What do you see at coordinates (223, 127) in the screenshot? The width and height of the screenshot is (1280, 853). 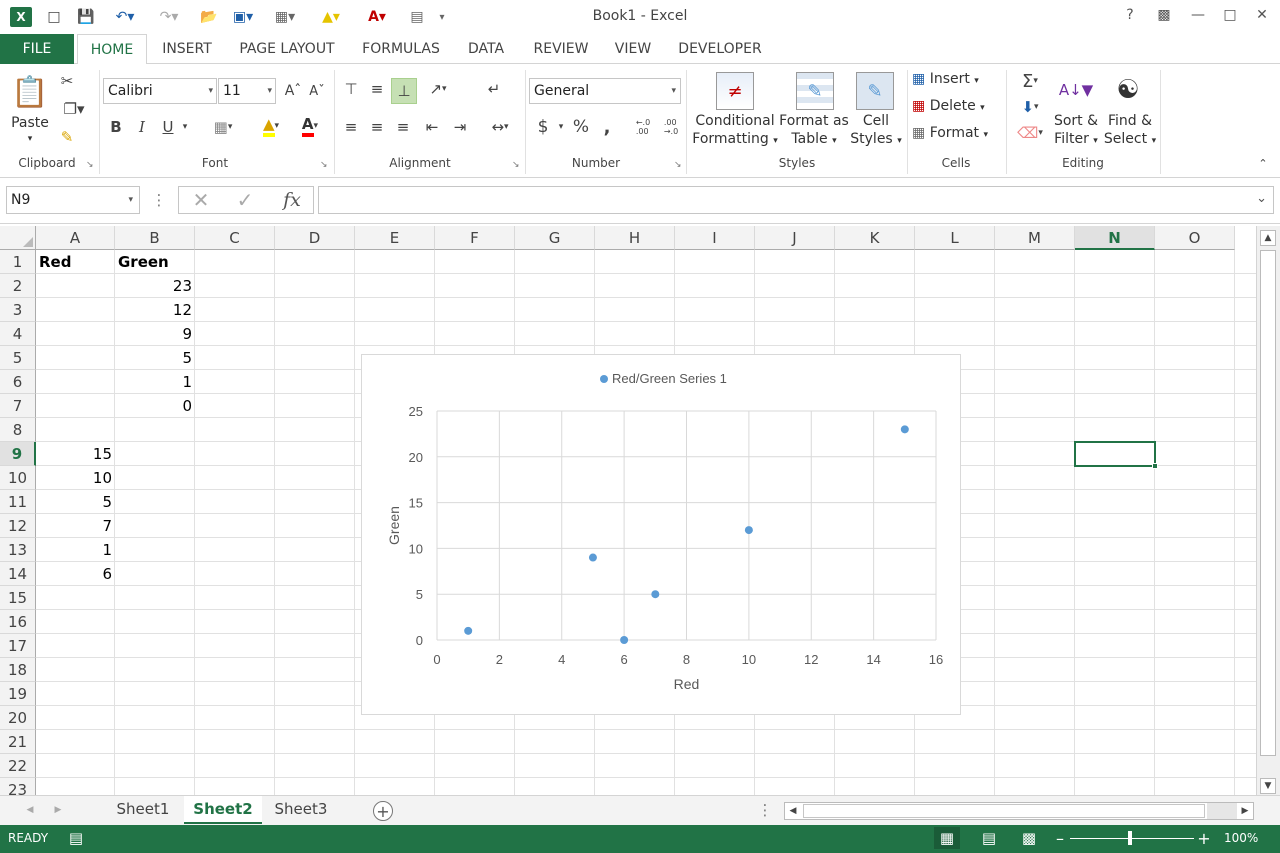 I see `borders-icon: ▦ ▾` at bounding box center [223, 127].